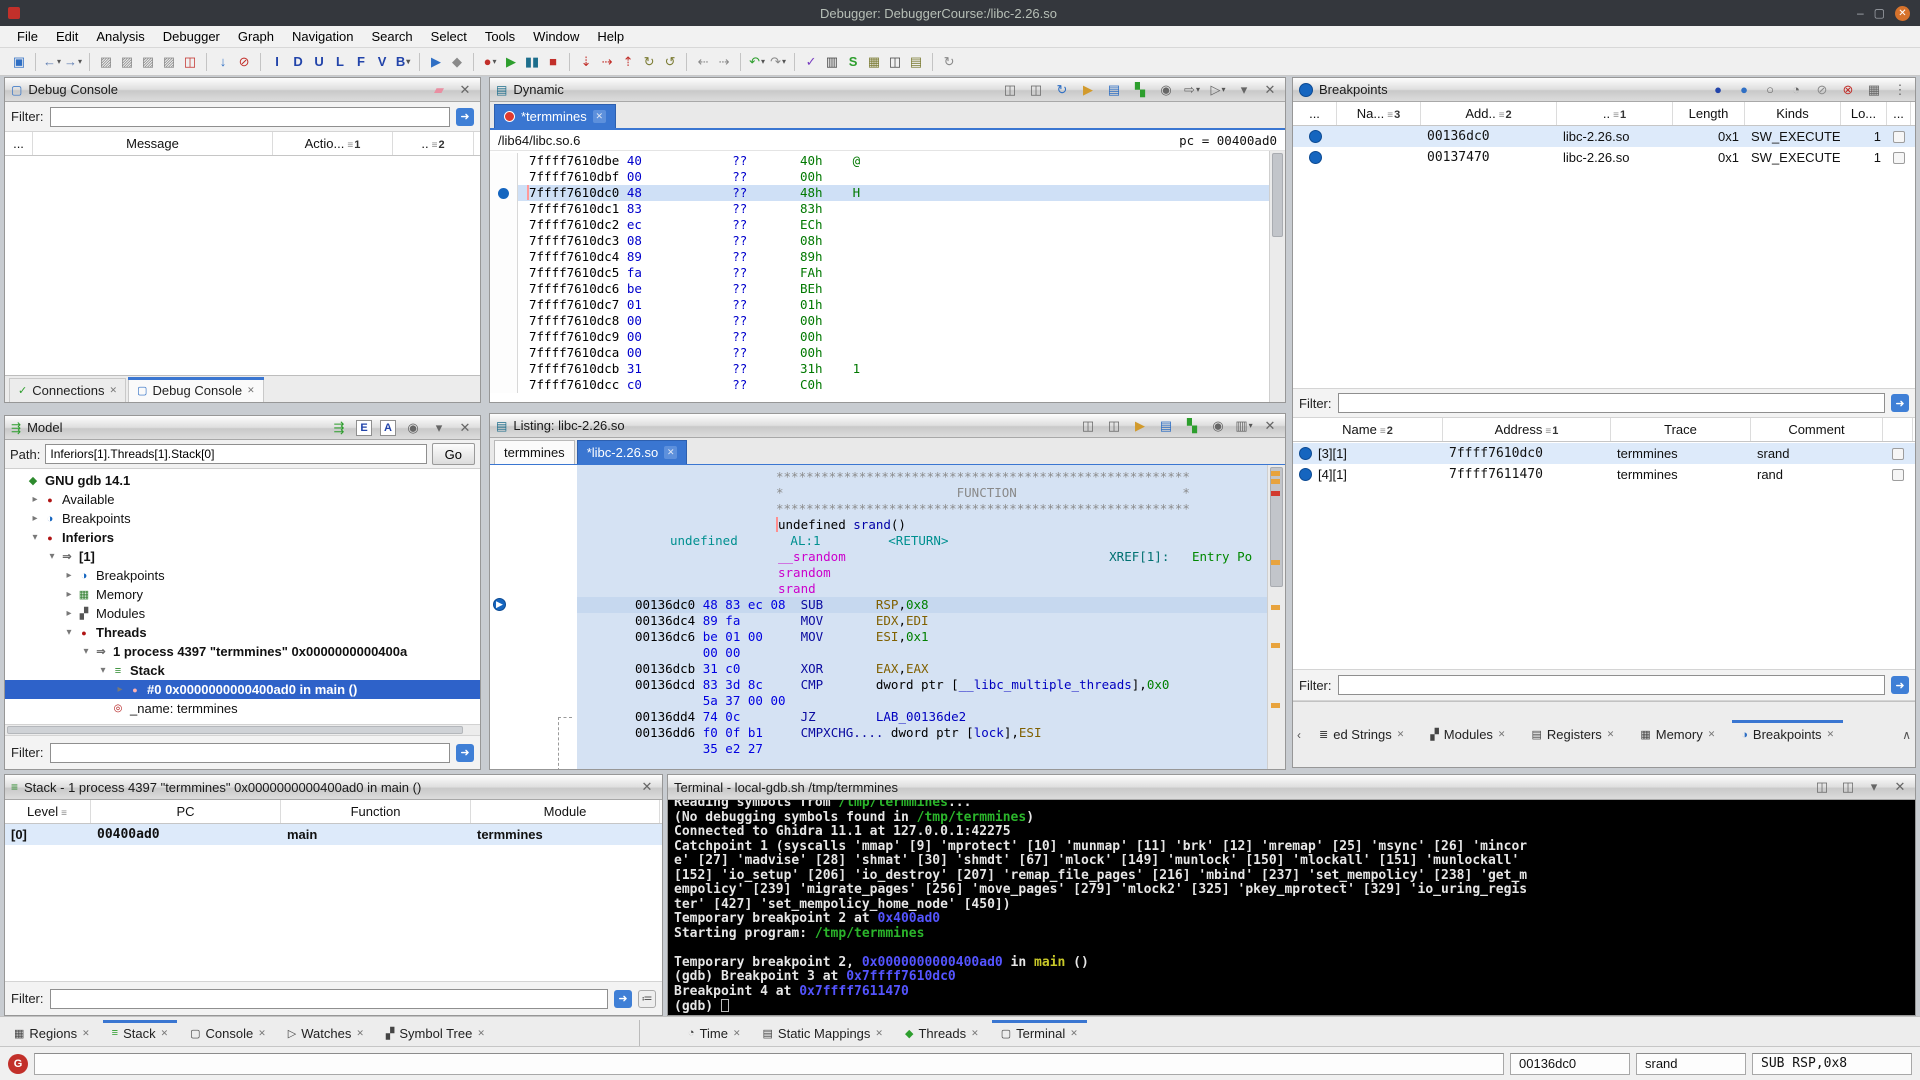 The height and width of the screenshot is (1080, 1920). What do you see at coordinates (277, 61) in the screenshot?
I see `mark-instruction-icon: I` at bounding box center [277, 61].